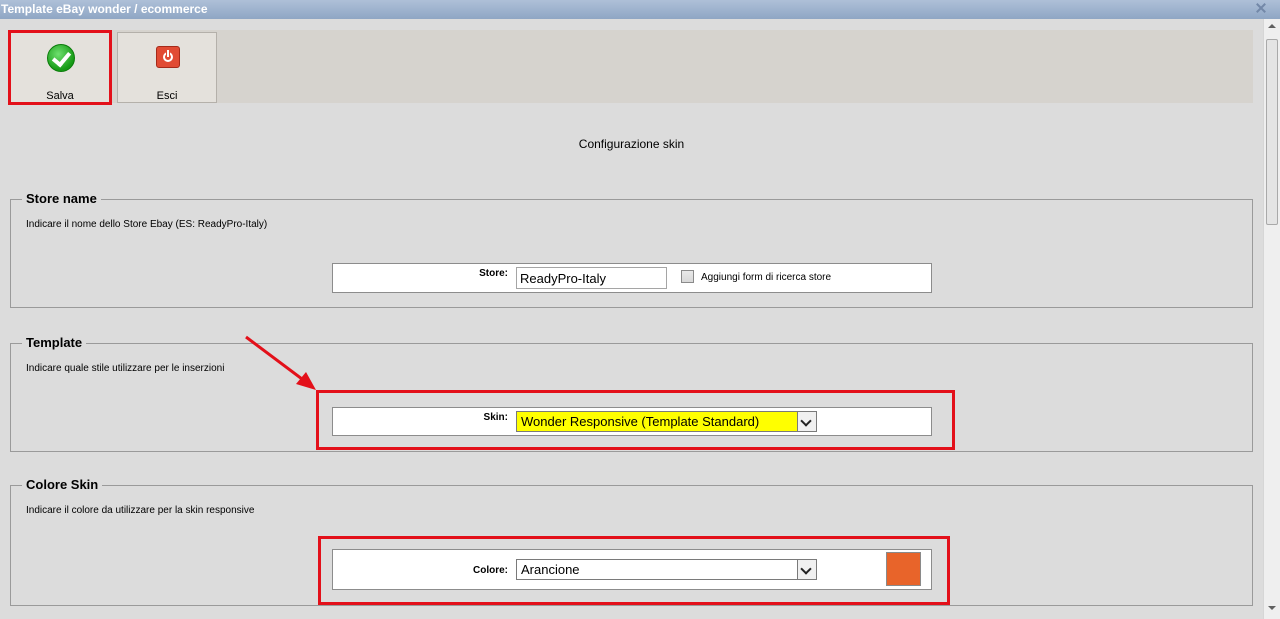 The image size is (1280, 619). What do you see at coordinates (591, 278) in the screenshot?
I see `store-name-input: ReadyPro-Italy` at bounding box center [591, 278].